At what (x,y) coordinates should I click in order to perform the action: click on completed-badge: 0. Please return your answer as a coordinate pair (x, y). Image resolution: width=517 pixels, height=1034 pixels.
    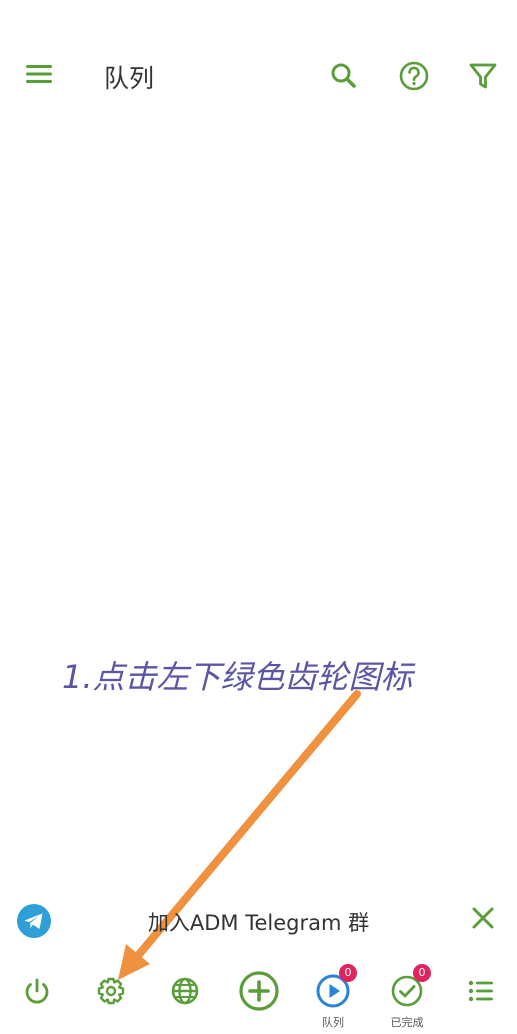
    Looking at the image, I should click on (422, 973).